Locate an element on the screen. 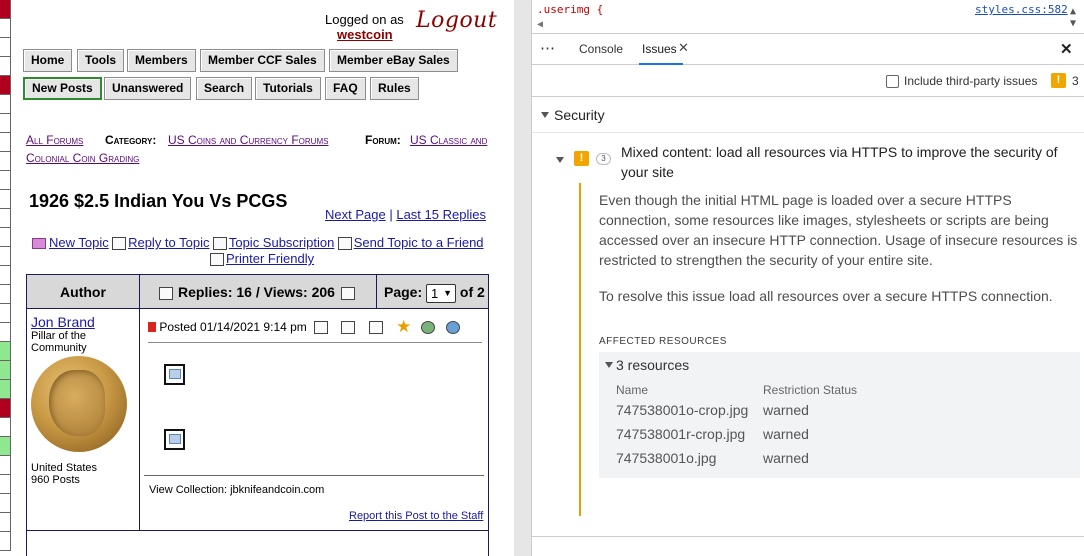 Image resolution: width=1084 pixels, height=556 pixels. page-scrollbar is located at coordinates (522, 278).